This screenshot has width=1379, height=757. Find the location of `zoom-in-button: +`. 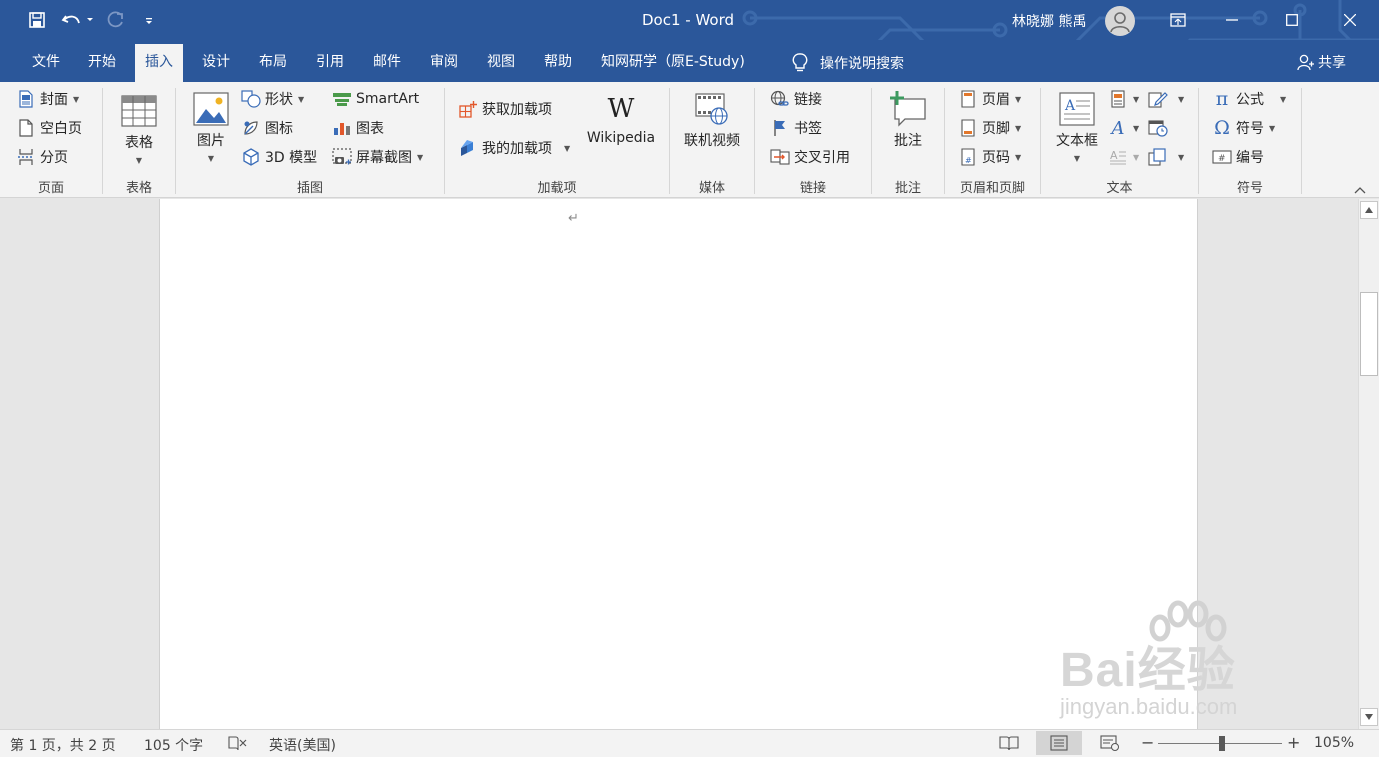

zoom-in-button: + is located at coordinates (1293, 742).